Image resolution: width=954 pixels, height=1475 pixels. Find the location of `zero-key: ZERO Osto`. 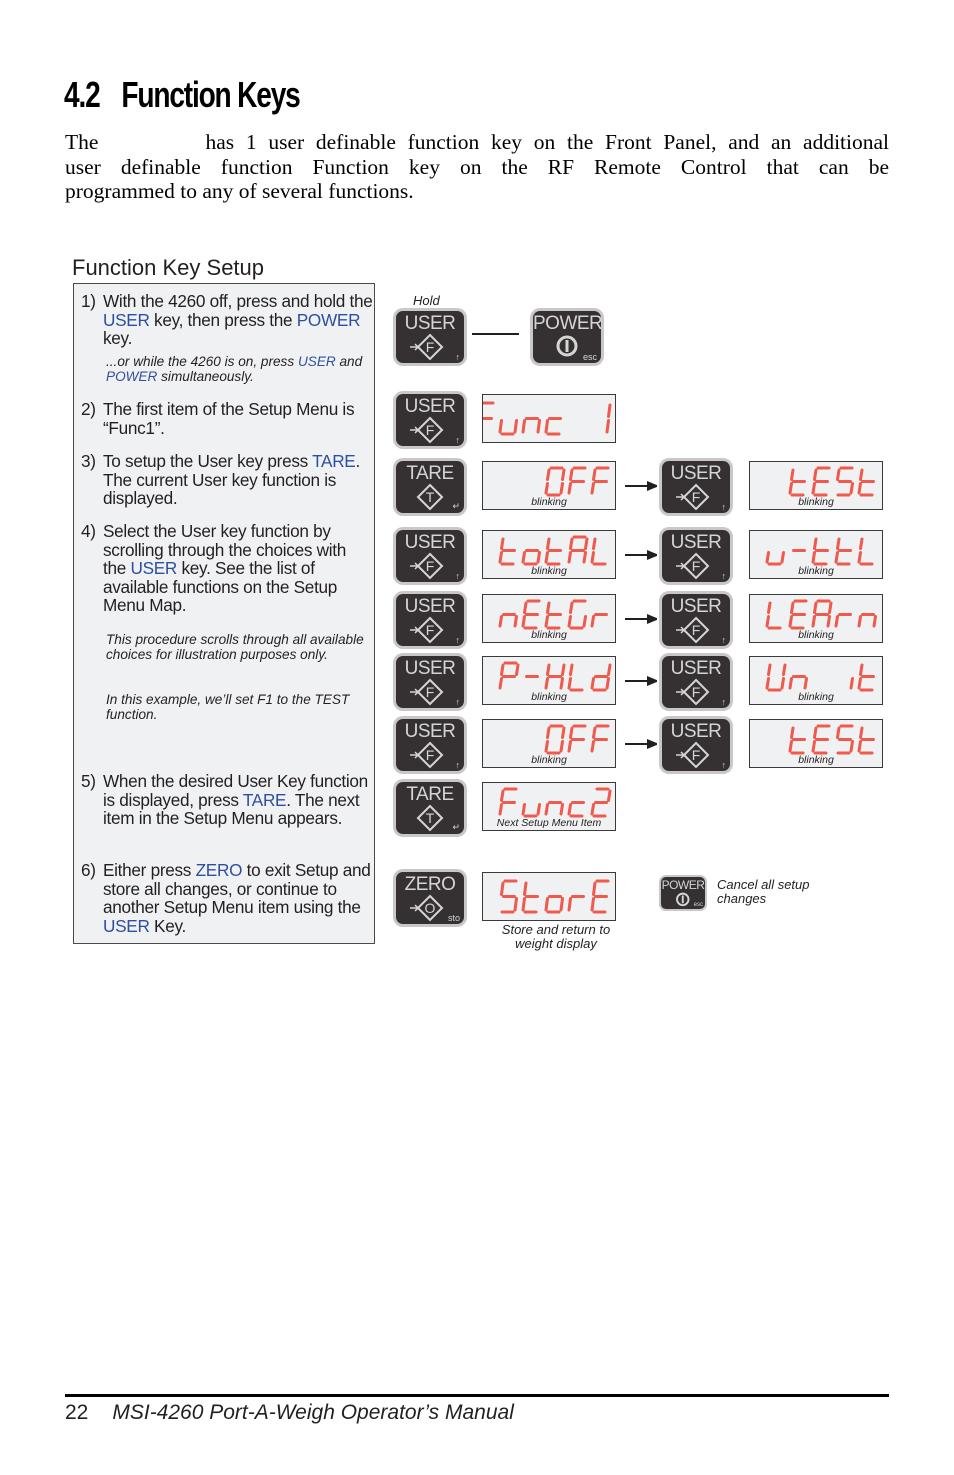

zero-key: ZERO Osto is located at coordinates (430, 898).